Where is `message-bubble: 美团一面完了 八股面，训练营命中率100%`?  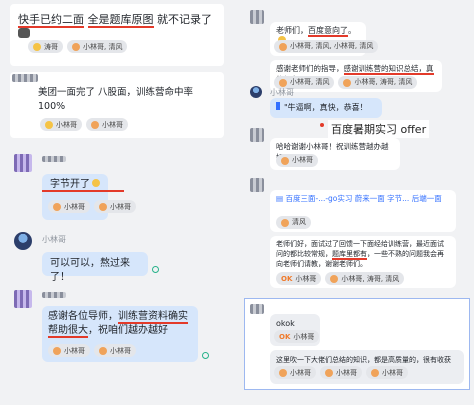 message-bubble: 美团一面完了 八股面，训练营命中率100% is located at coordinates (128, 100).